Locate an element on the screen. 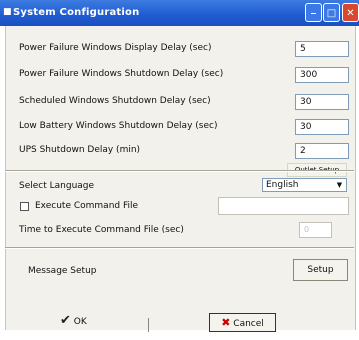 This screenshot has width=359, height=340. window-title: System Configuration is located at coordinates (76, 12).